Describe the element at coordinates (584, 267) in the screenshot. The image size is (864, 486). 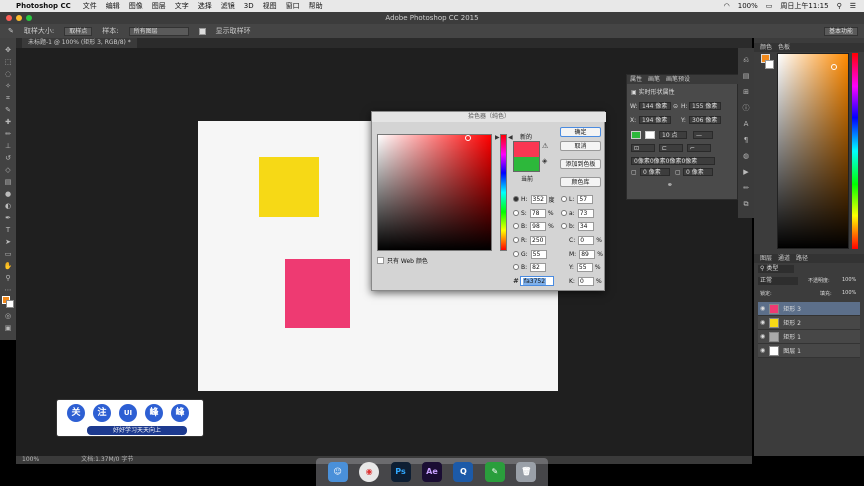
I see `yellow-field: 55` at that location.